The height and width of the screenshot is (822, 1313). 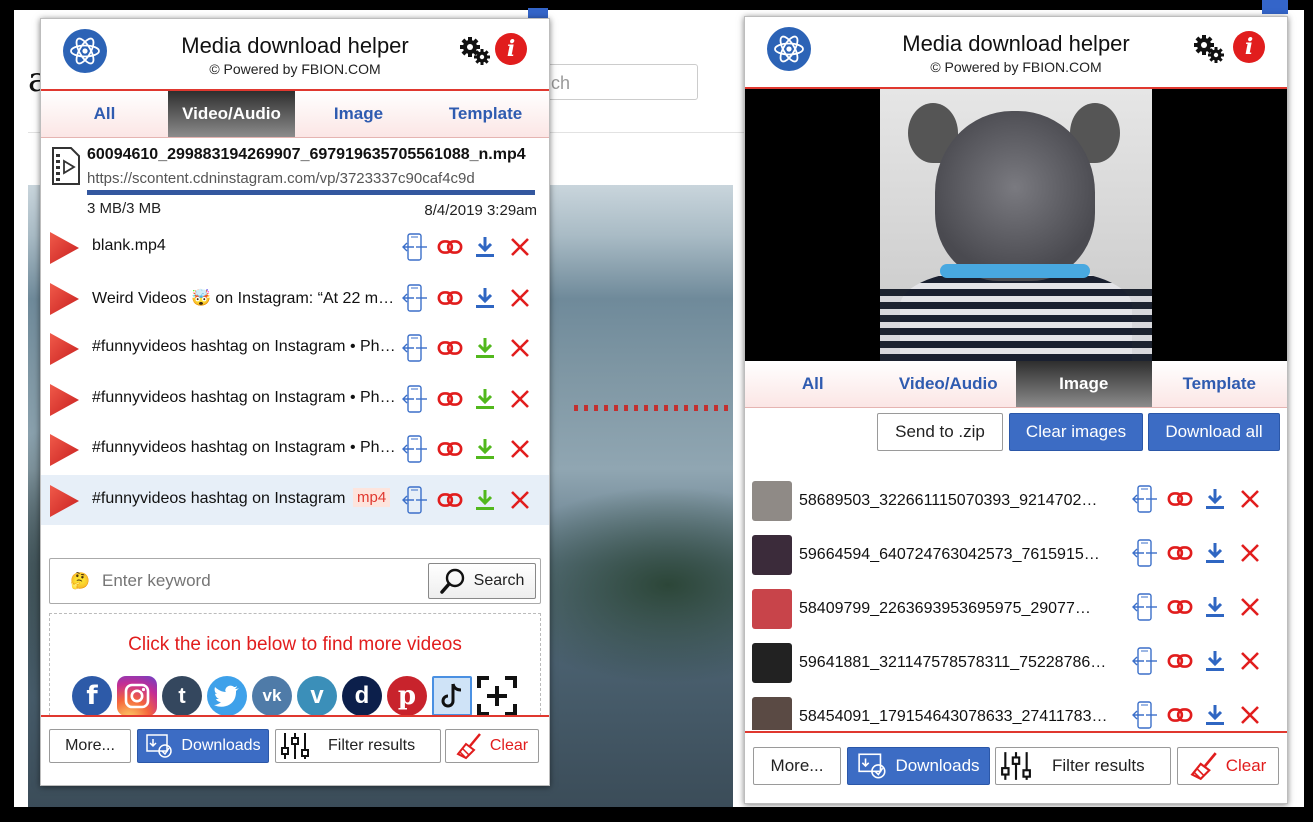 What do you see at coordinates (262, 581) in the screenshot?
I see `search-input` at bounding box center [262, 581].